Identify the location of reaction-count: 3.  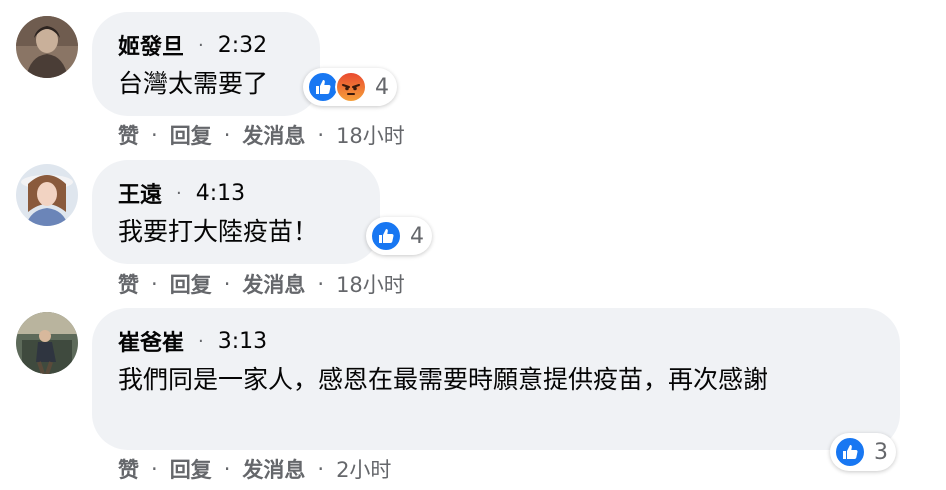
(881, 452).